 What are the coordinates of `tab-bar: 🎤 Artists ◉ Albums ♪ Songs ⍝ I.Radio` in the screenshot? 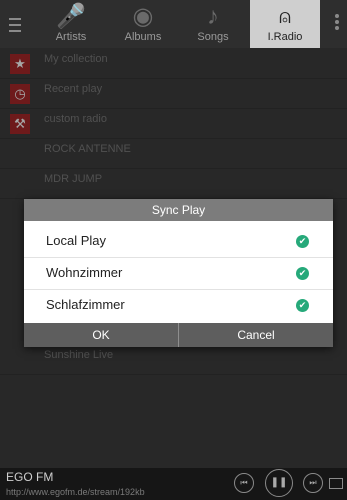 It's located at (173, 24).